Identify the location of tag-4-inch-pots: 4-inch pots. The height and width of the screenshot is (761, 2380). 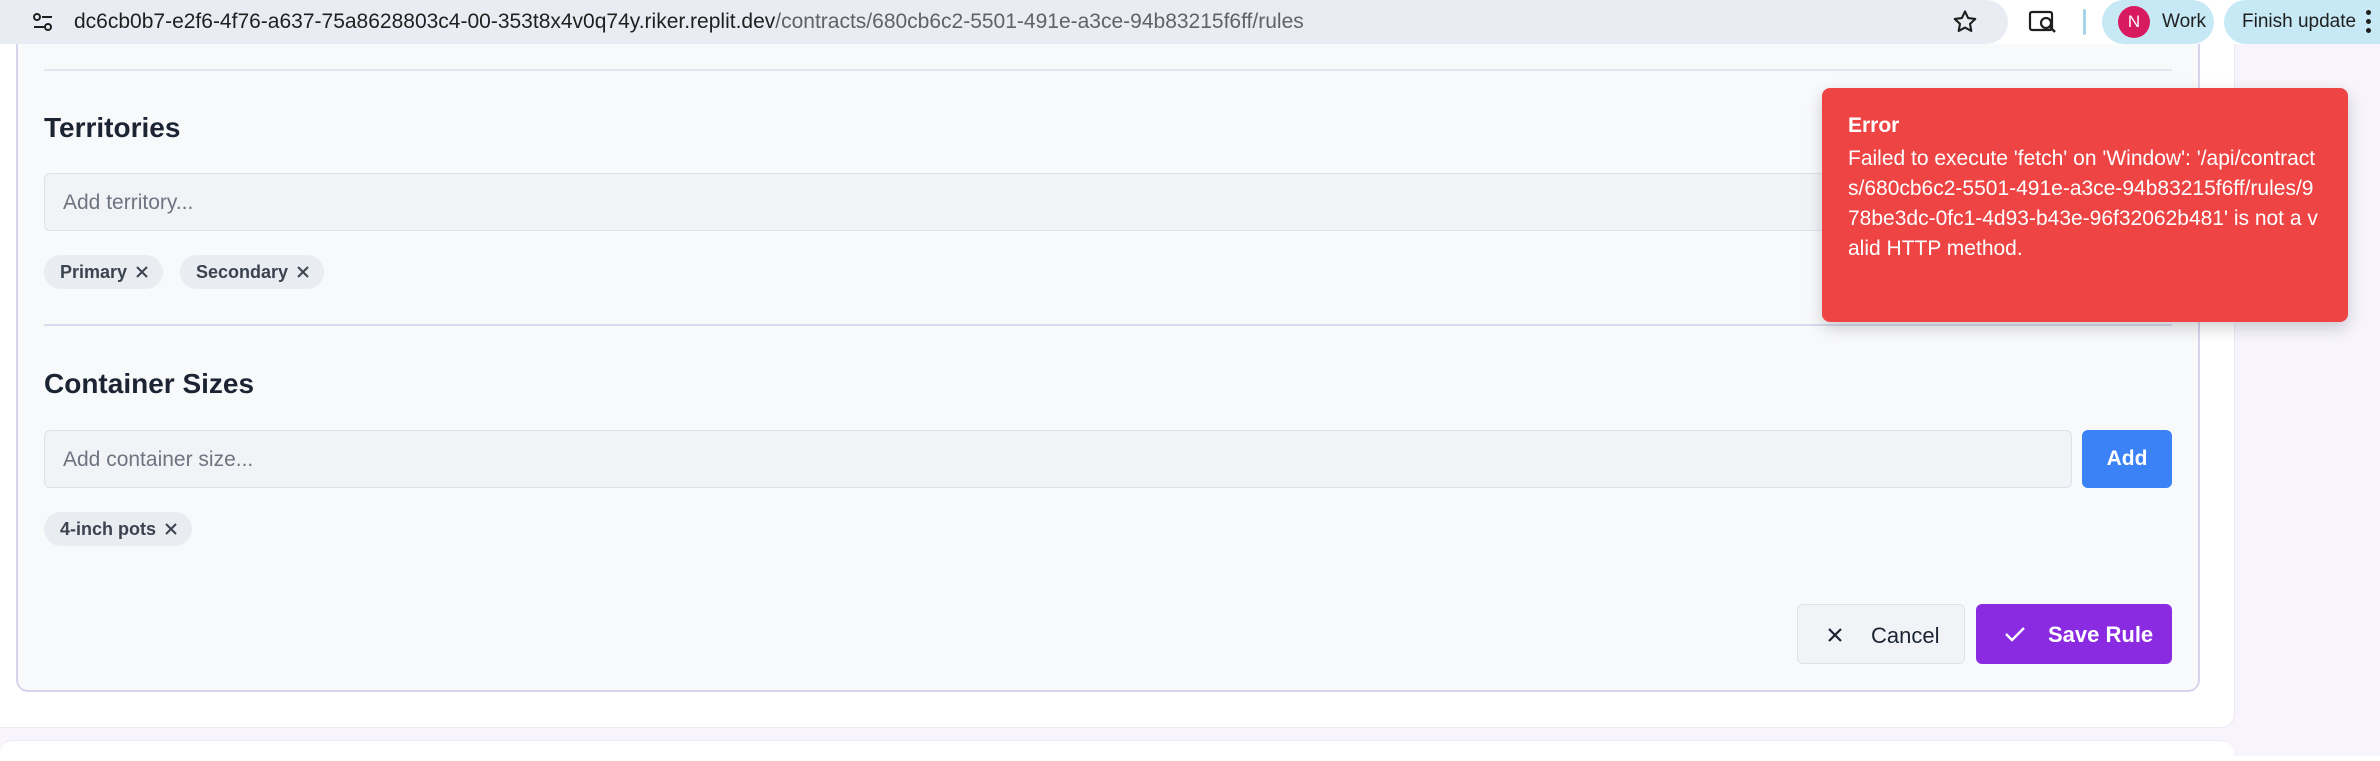
(118, 529).